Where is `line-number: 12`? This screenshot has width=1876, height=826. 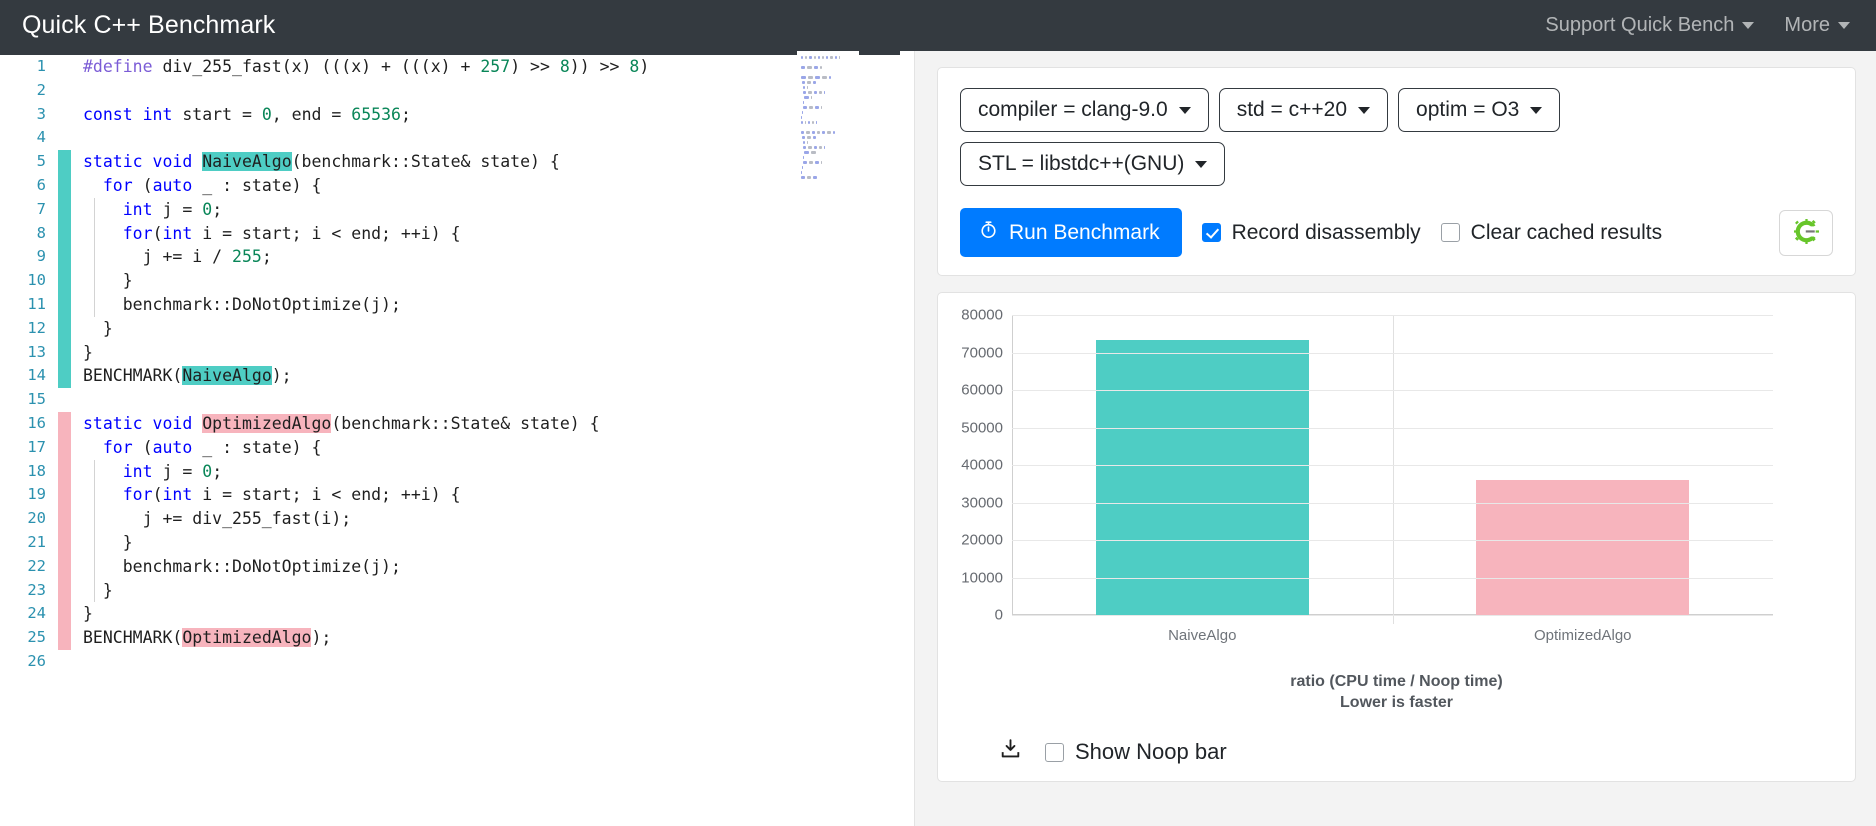
line-number: 12 is located at coordinates (36, 327).